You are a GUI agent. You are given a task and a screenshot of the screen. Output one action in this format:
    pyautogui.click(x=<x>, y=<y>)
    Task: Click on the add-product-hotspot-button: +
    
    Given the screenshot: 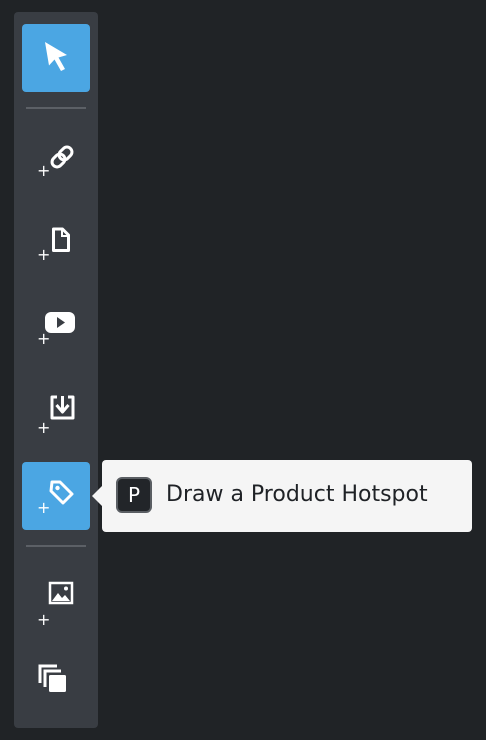 What is the action you would take?
    pyautogui.click(x=56, y=496)
    